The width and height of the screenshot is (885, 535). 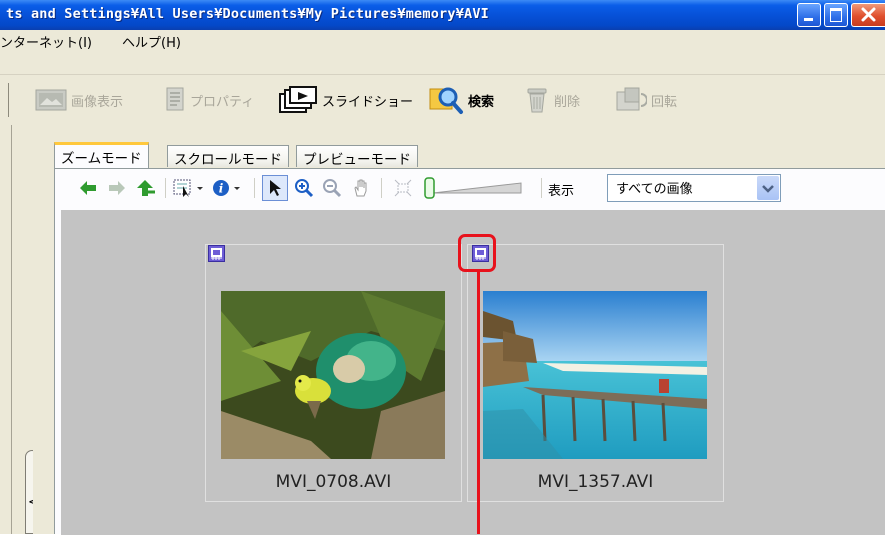 What do you see at coordinates (298, 99) in the screenshot?
I see `slideshow-icon` at bounding box center [298, 99].